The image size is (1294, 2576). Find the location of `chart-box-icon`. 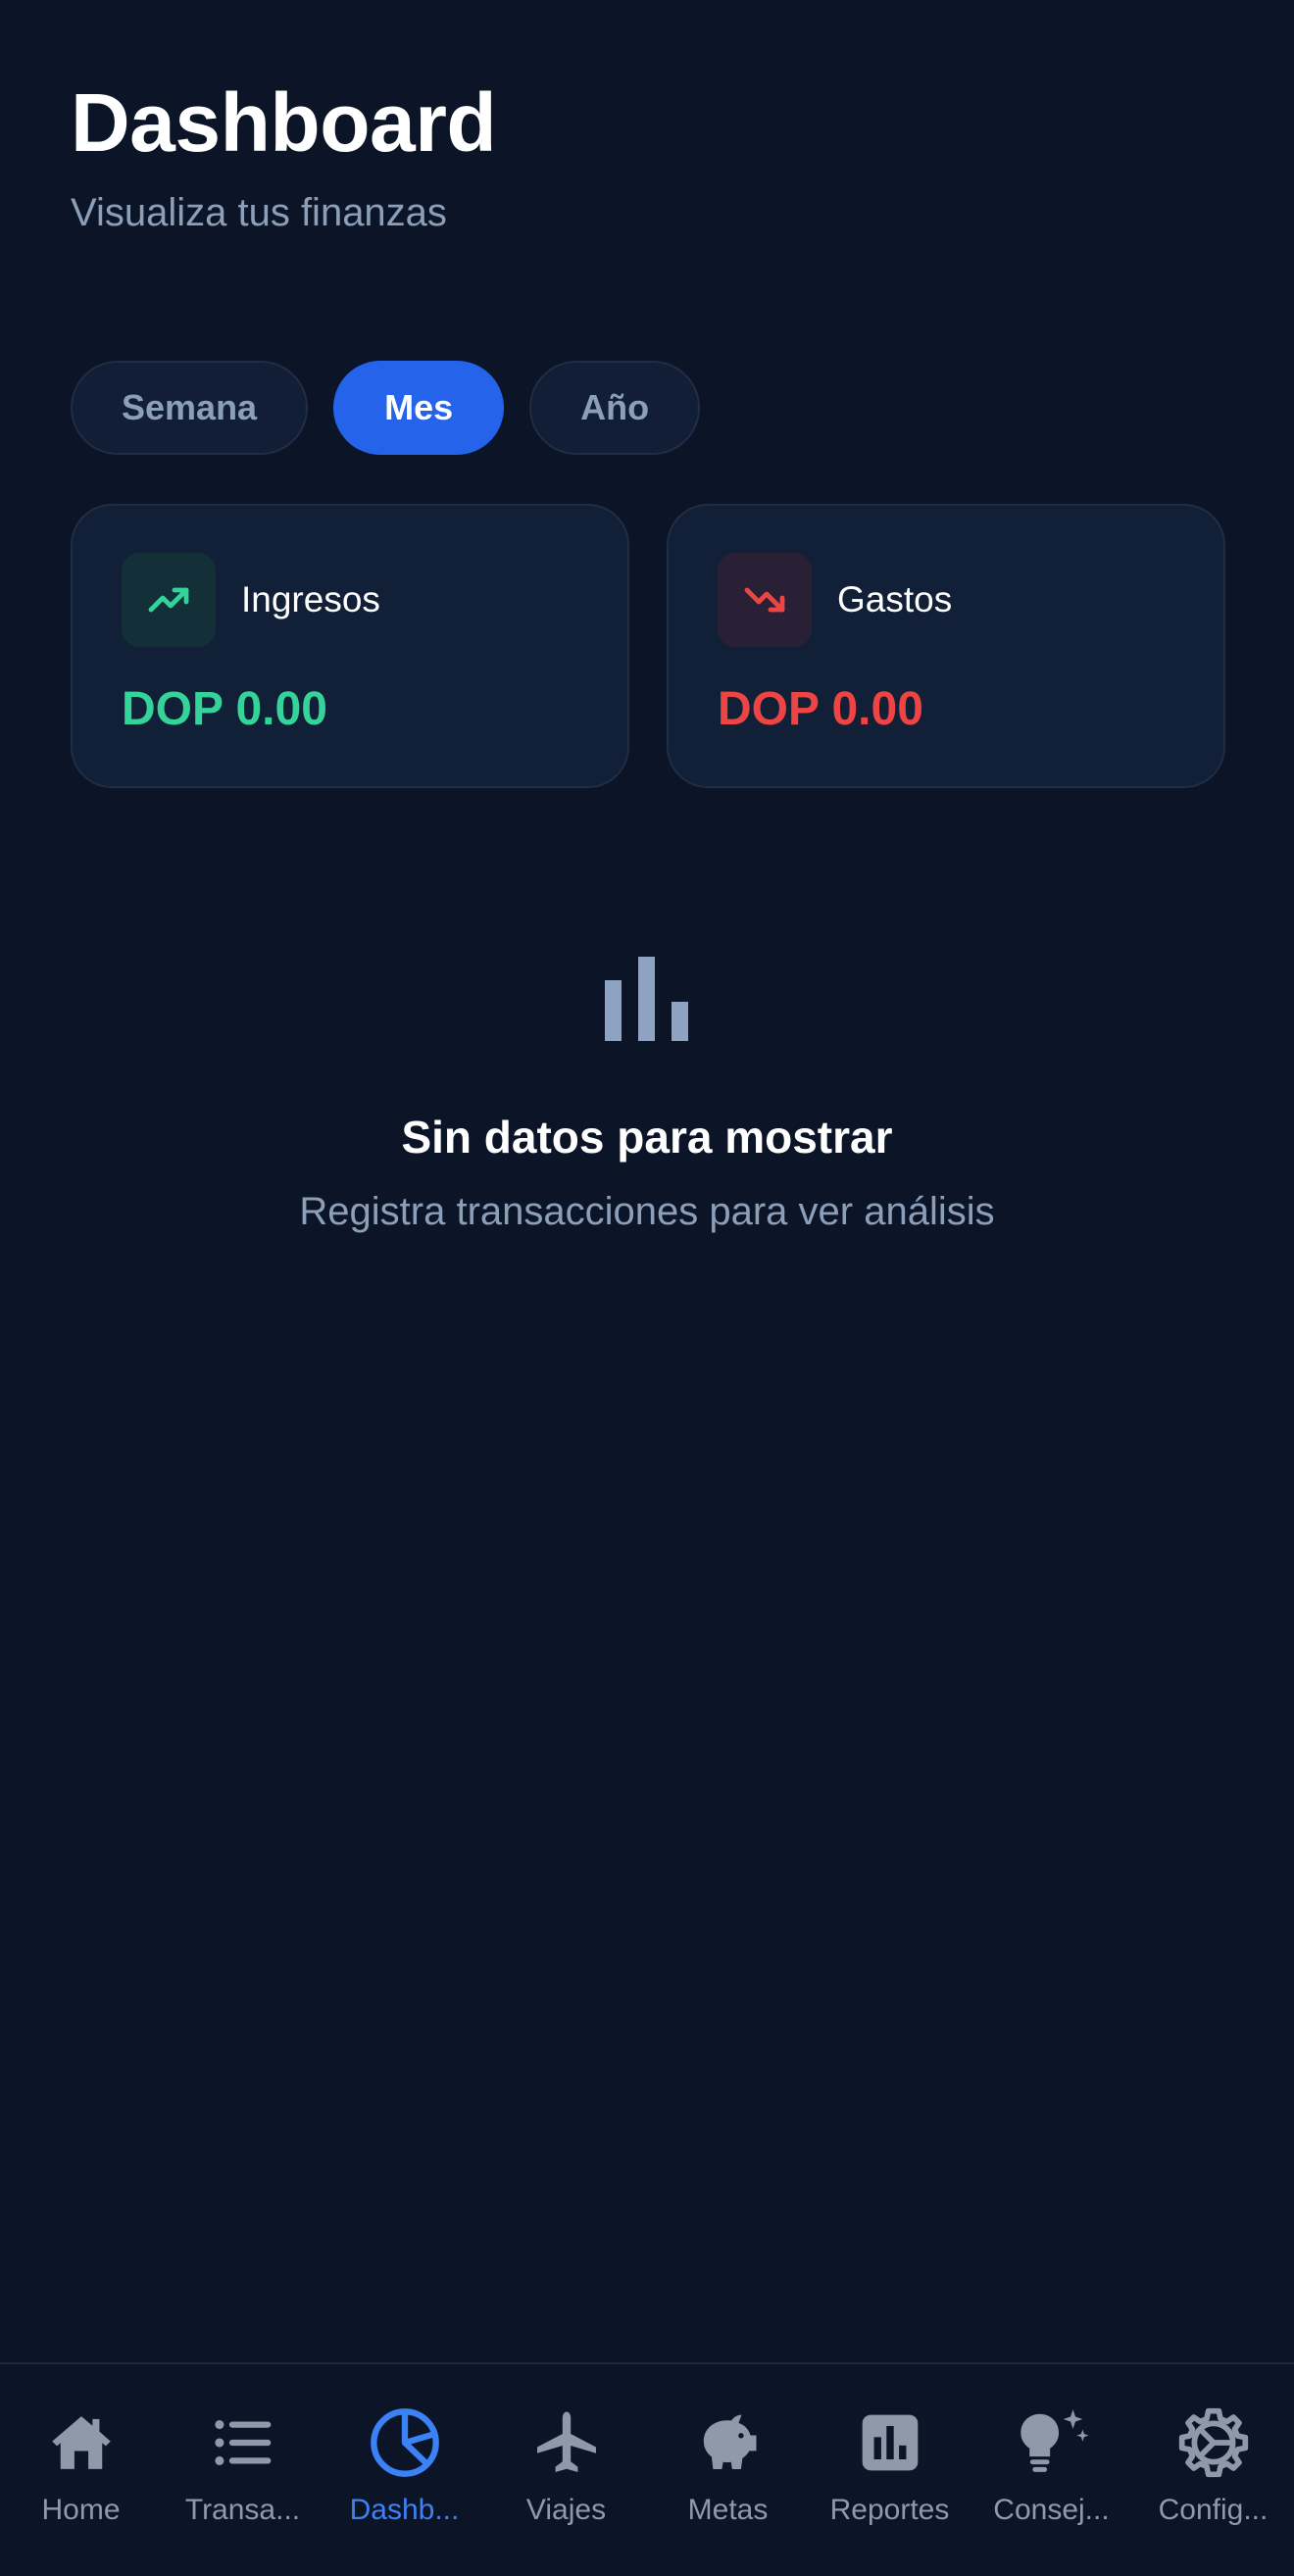

chart-box-icon is located at coordinates (890, 2442).